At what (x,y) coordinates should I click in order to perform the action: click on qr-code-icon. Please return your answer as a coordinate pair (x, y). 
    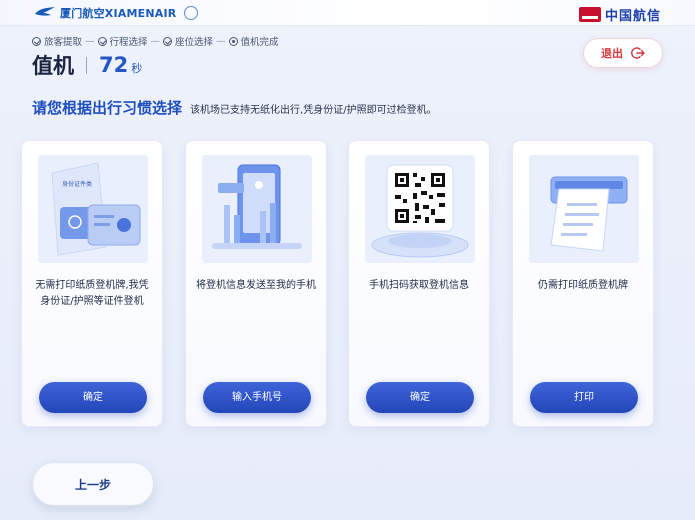
    Looking at the image, I should click on (420, 209).